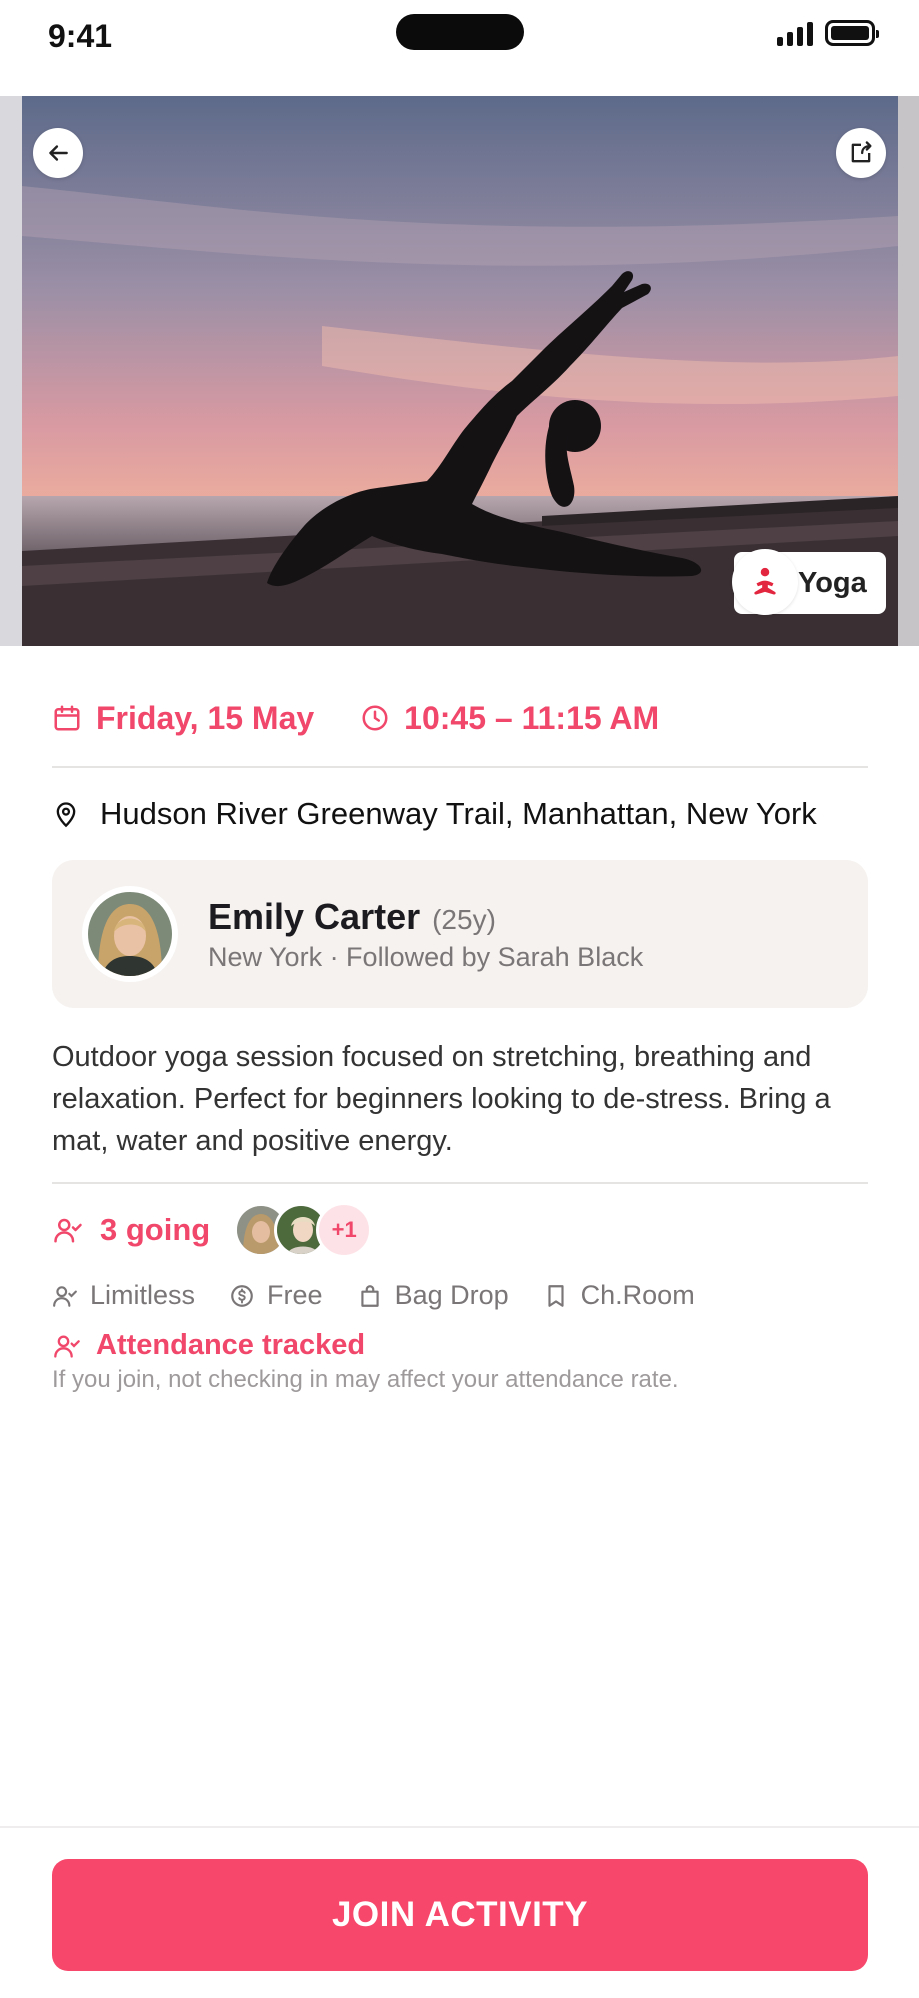 The width and height of the screenshot is (919, 1998). I want to click on feature-list: Limitless Free Bag Drop Ch.Room, so click(460, 1295).